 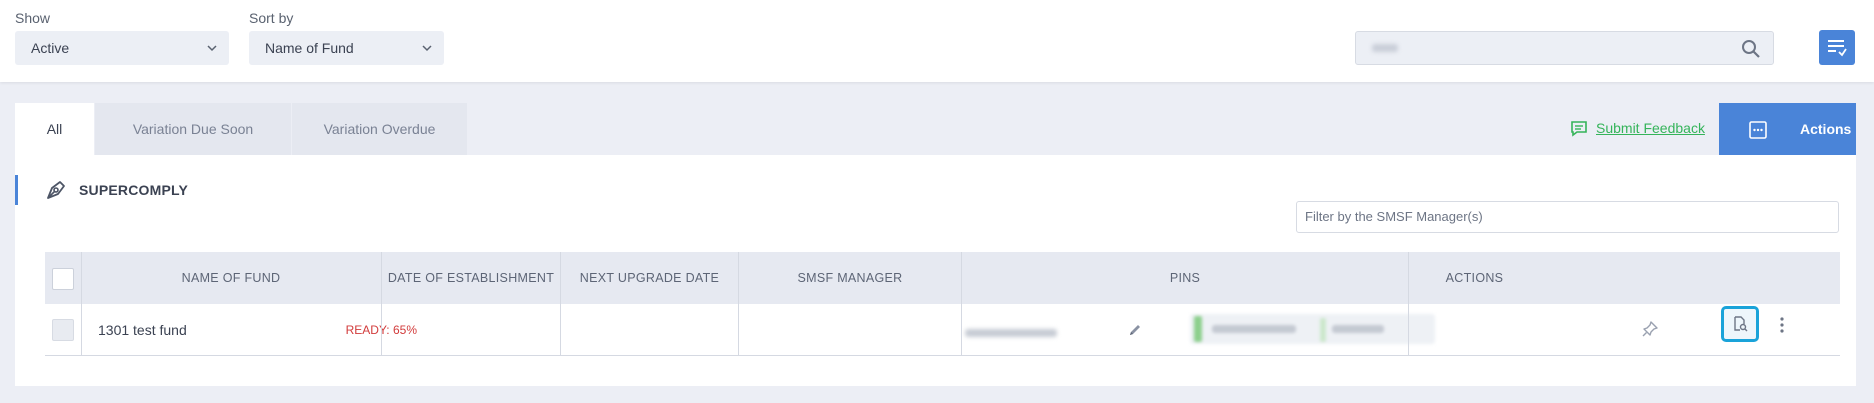 I want to click on search-input-value, so click(x=1385, y=48).